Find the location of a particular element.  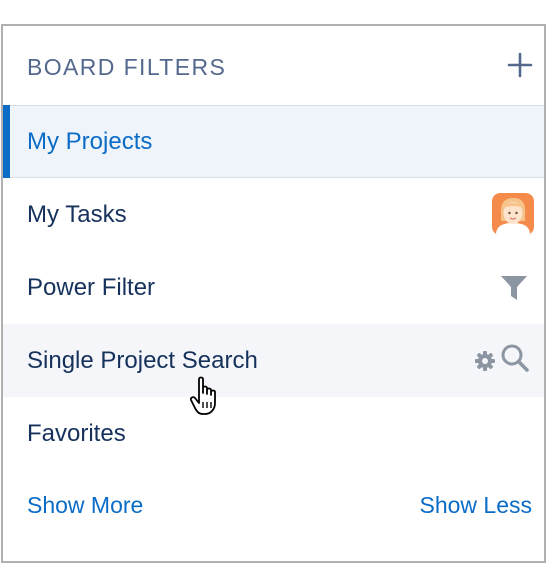

filter-item-power-filter: Power Filter is located at coordinates (273, 287).